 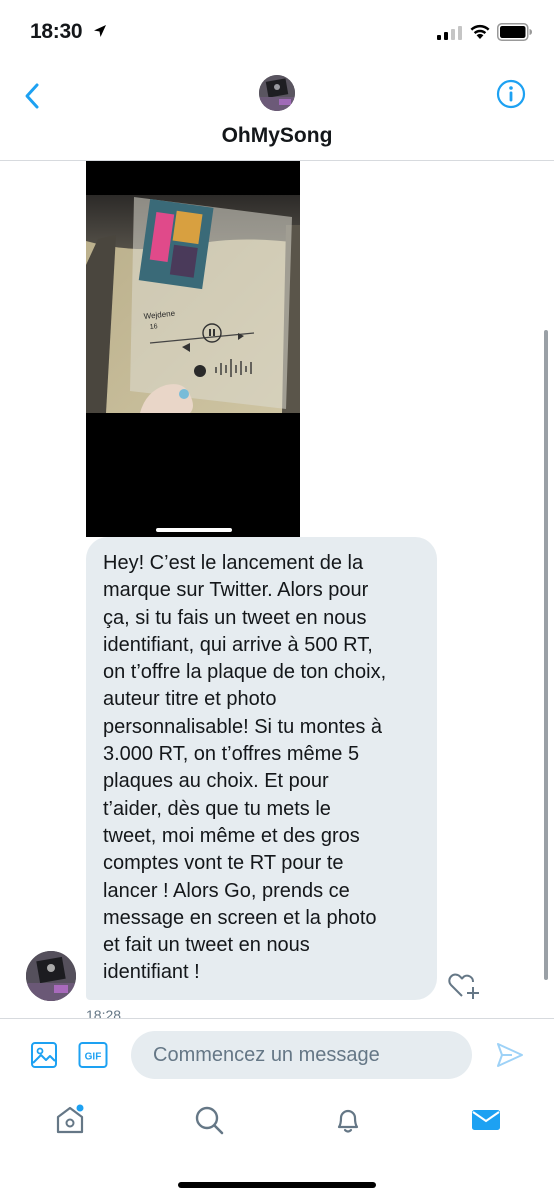 What do you see at coordinates (32, 96) in the screenshot?
I see `back-arrow-icon` at bounding box center [32, 96].